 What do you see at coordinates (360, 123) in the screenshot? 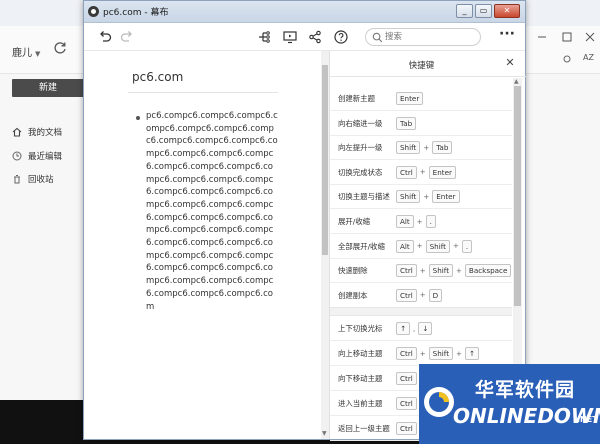
I see `shortcut-label: 向右缩进一级` at bounding box center [360, 123].